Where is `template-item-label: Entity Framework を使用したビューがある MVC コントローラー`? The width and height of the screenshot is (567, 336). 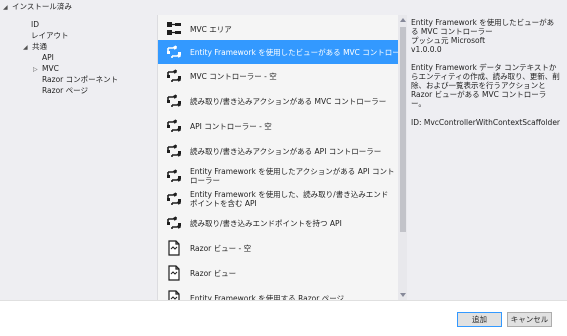 template-item-label: Entity Framework を使用したビューがある MVC コントローラー is located at coordinates (298, 52).